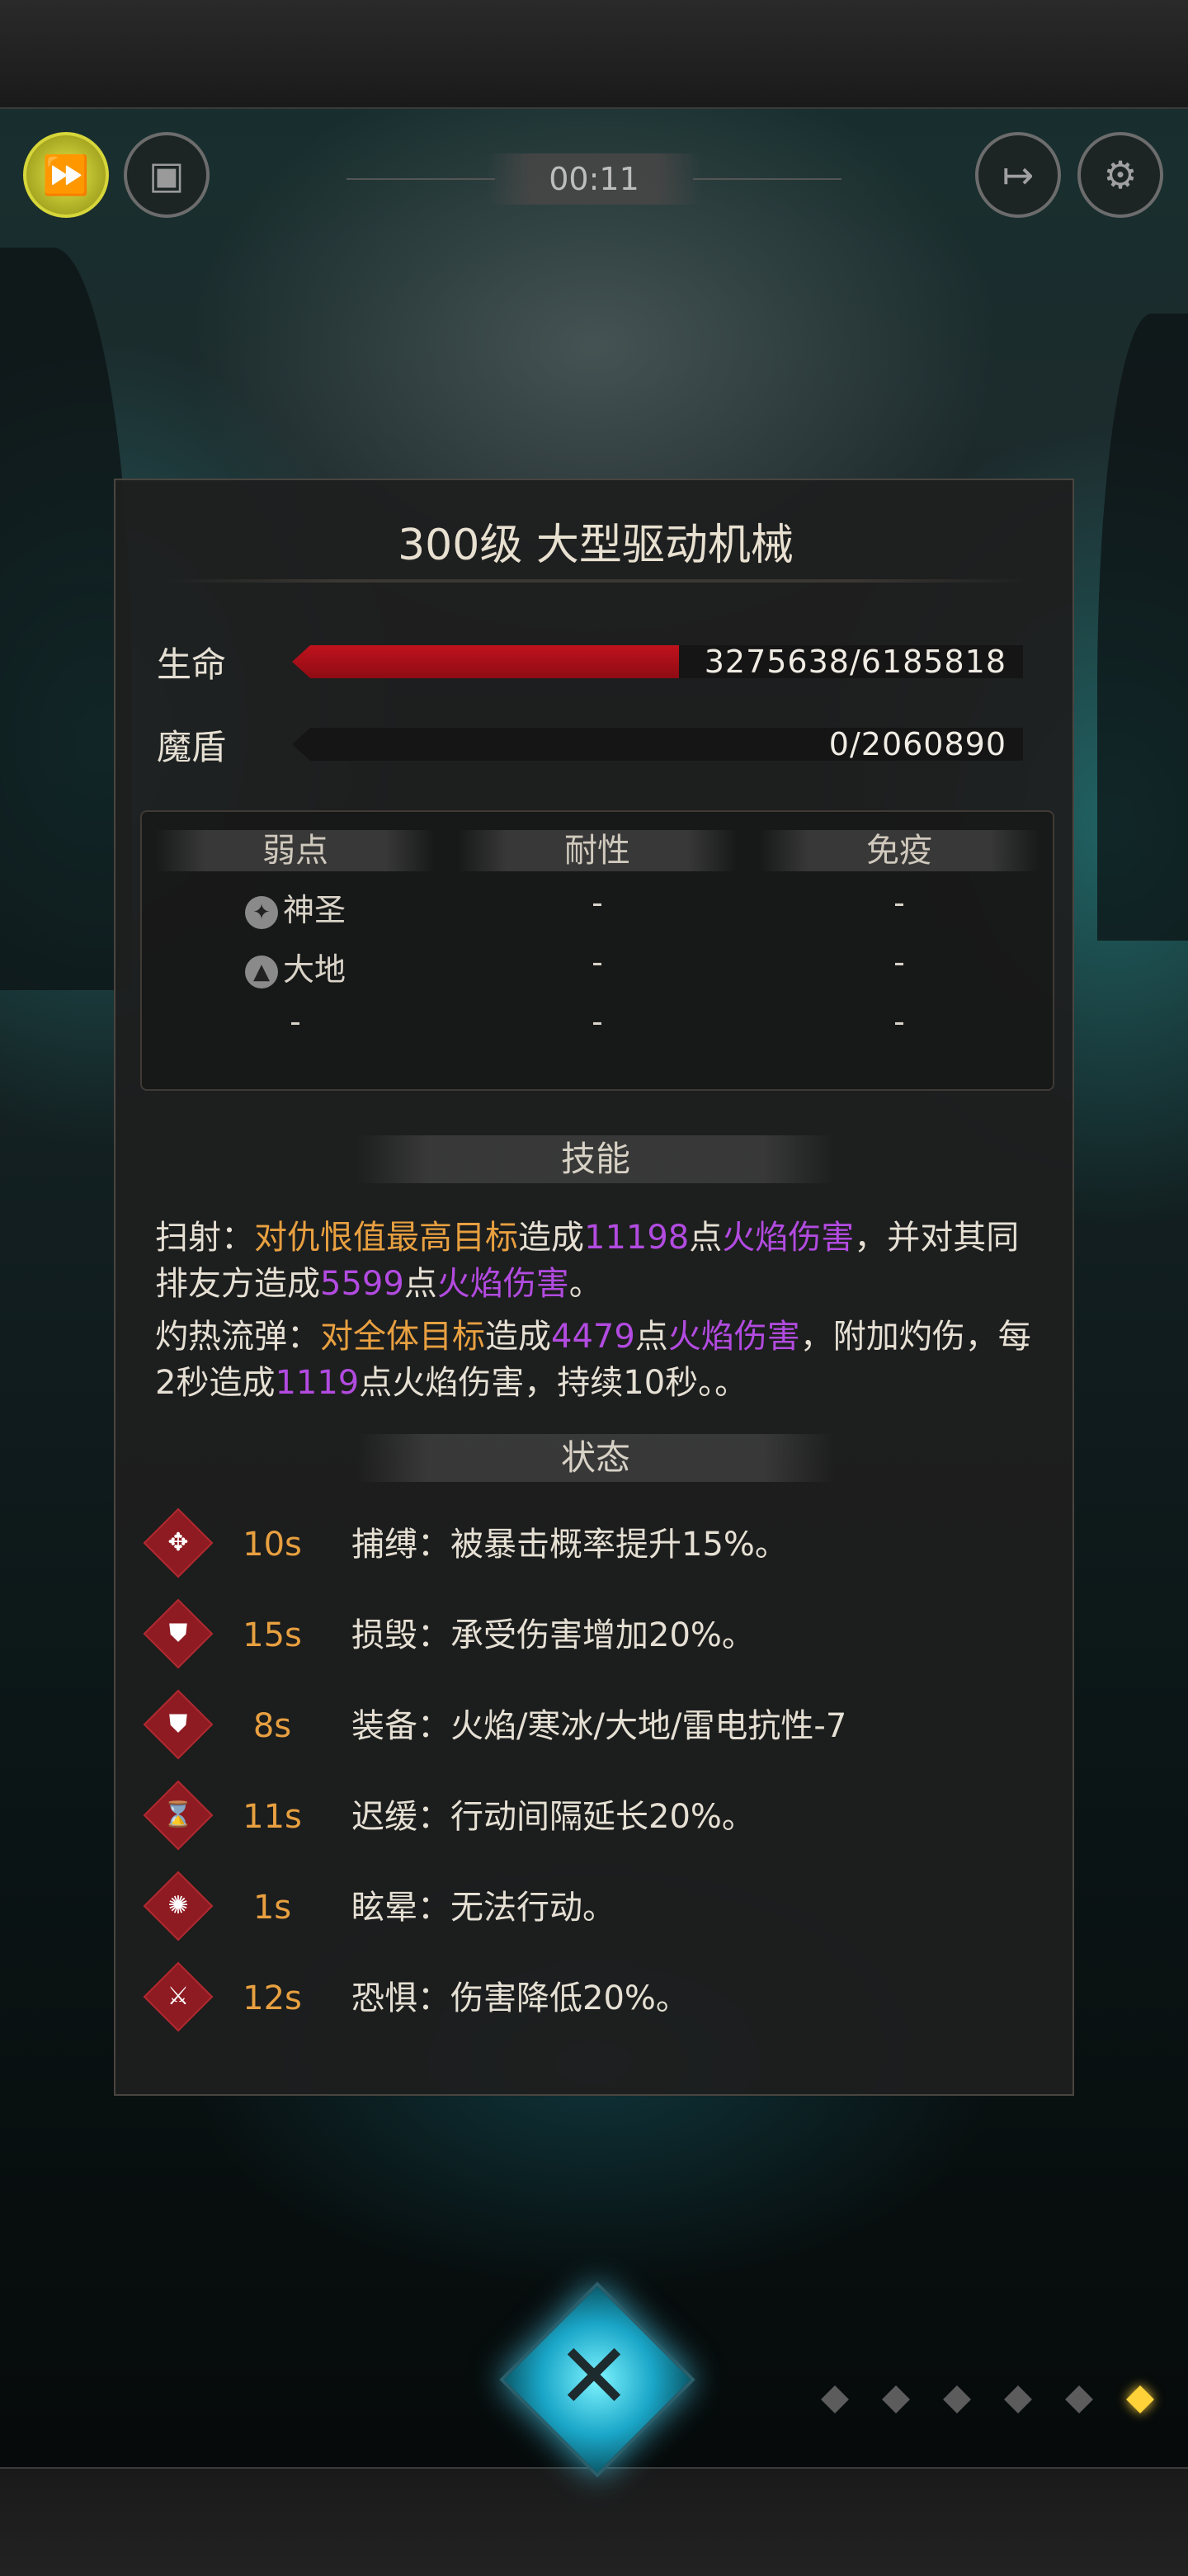 This screenshot has width=1188, height=2576. Describe the element at coordinates (272, 1635) in the screenshot. I see `status-duration: 15s` at that location.